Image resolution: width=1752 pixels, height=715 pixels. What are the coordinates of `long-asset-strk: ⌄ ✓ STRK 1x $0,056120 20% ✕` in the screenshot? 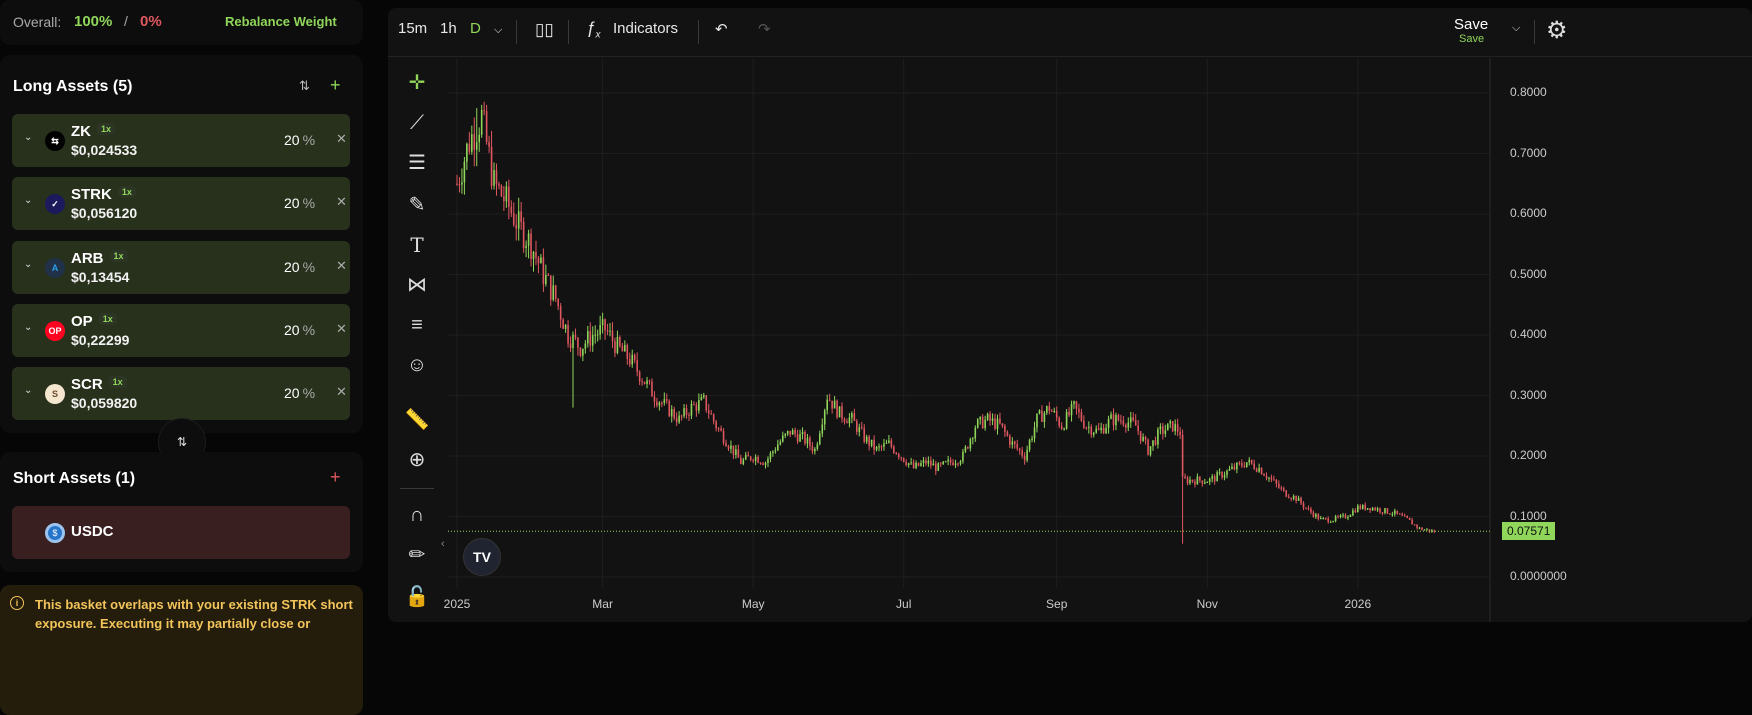 It's located at (181, 204).